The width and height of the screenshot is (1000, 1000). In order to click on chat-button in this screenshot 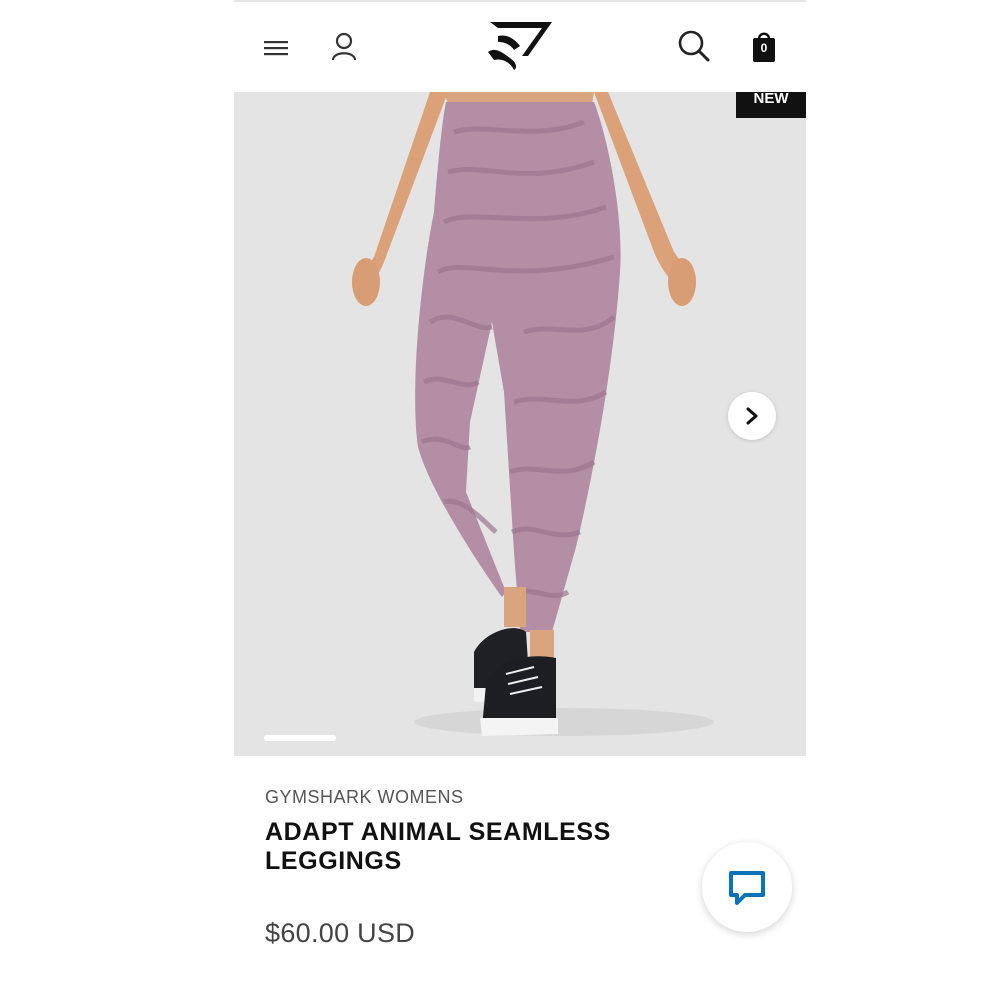, I will do `click(747, 887)`.